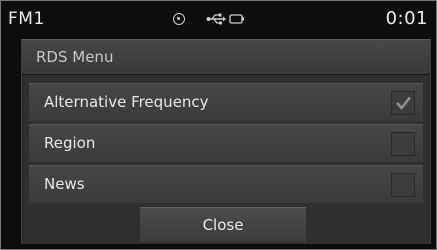 This screenshot has height=250, width=437. I want to click on close-button-label: Close, so click(223, 225).